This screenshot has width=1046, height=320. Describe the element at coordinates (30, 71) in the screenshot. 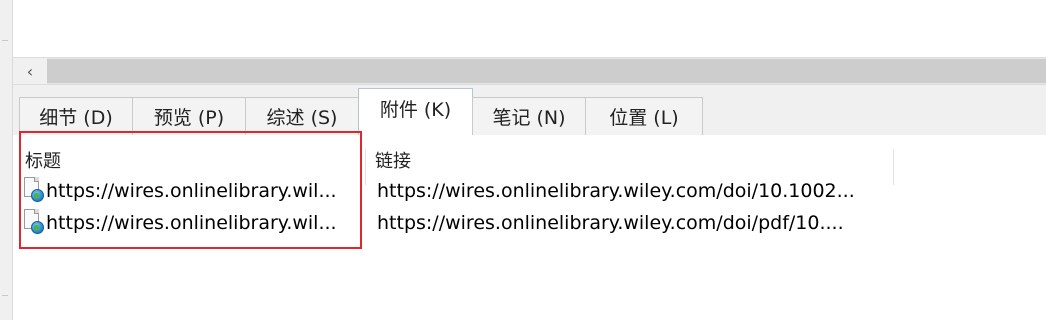

I see `scroll-left-arrow-icon: ‹` at that location.